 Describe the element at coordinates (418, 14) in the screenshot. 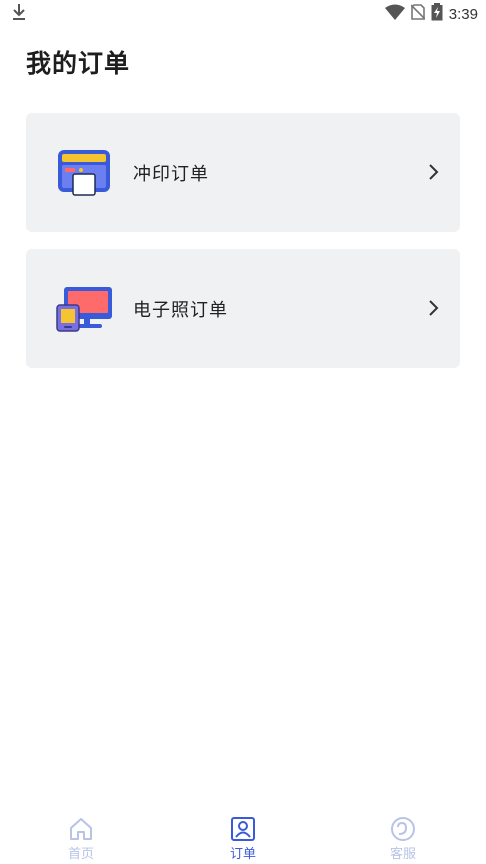

I see `no-sim-icon` at that location.